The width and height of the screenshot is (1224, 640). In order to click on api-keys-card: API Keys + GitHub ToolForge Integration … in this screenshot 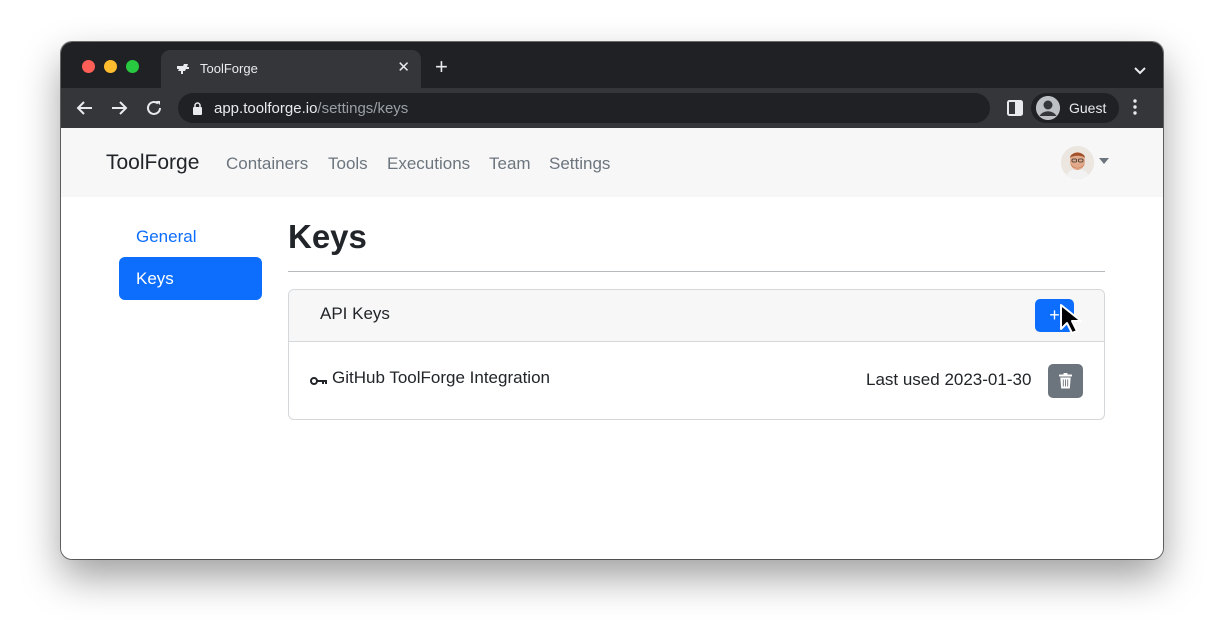, I will do `click(696, 354)`.